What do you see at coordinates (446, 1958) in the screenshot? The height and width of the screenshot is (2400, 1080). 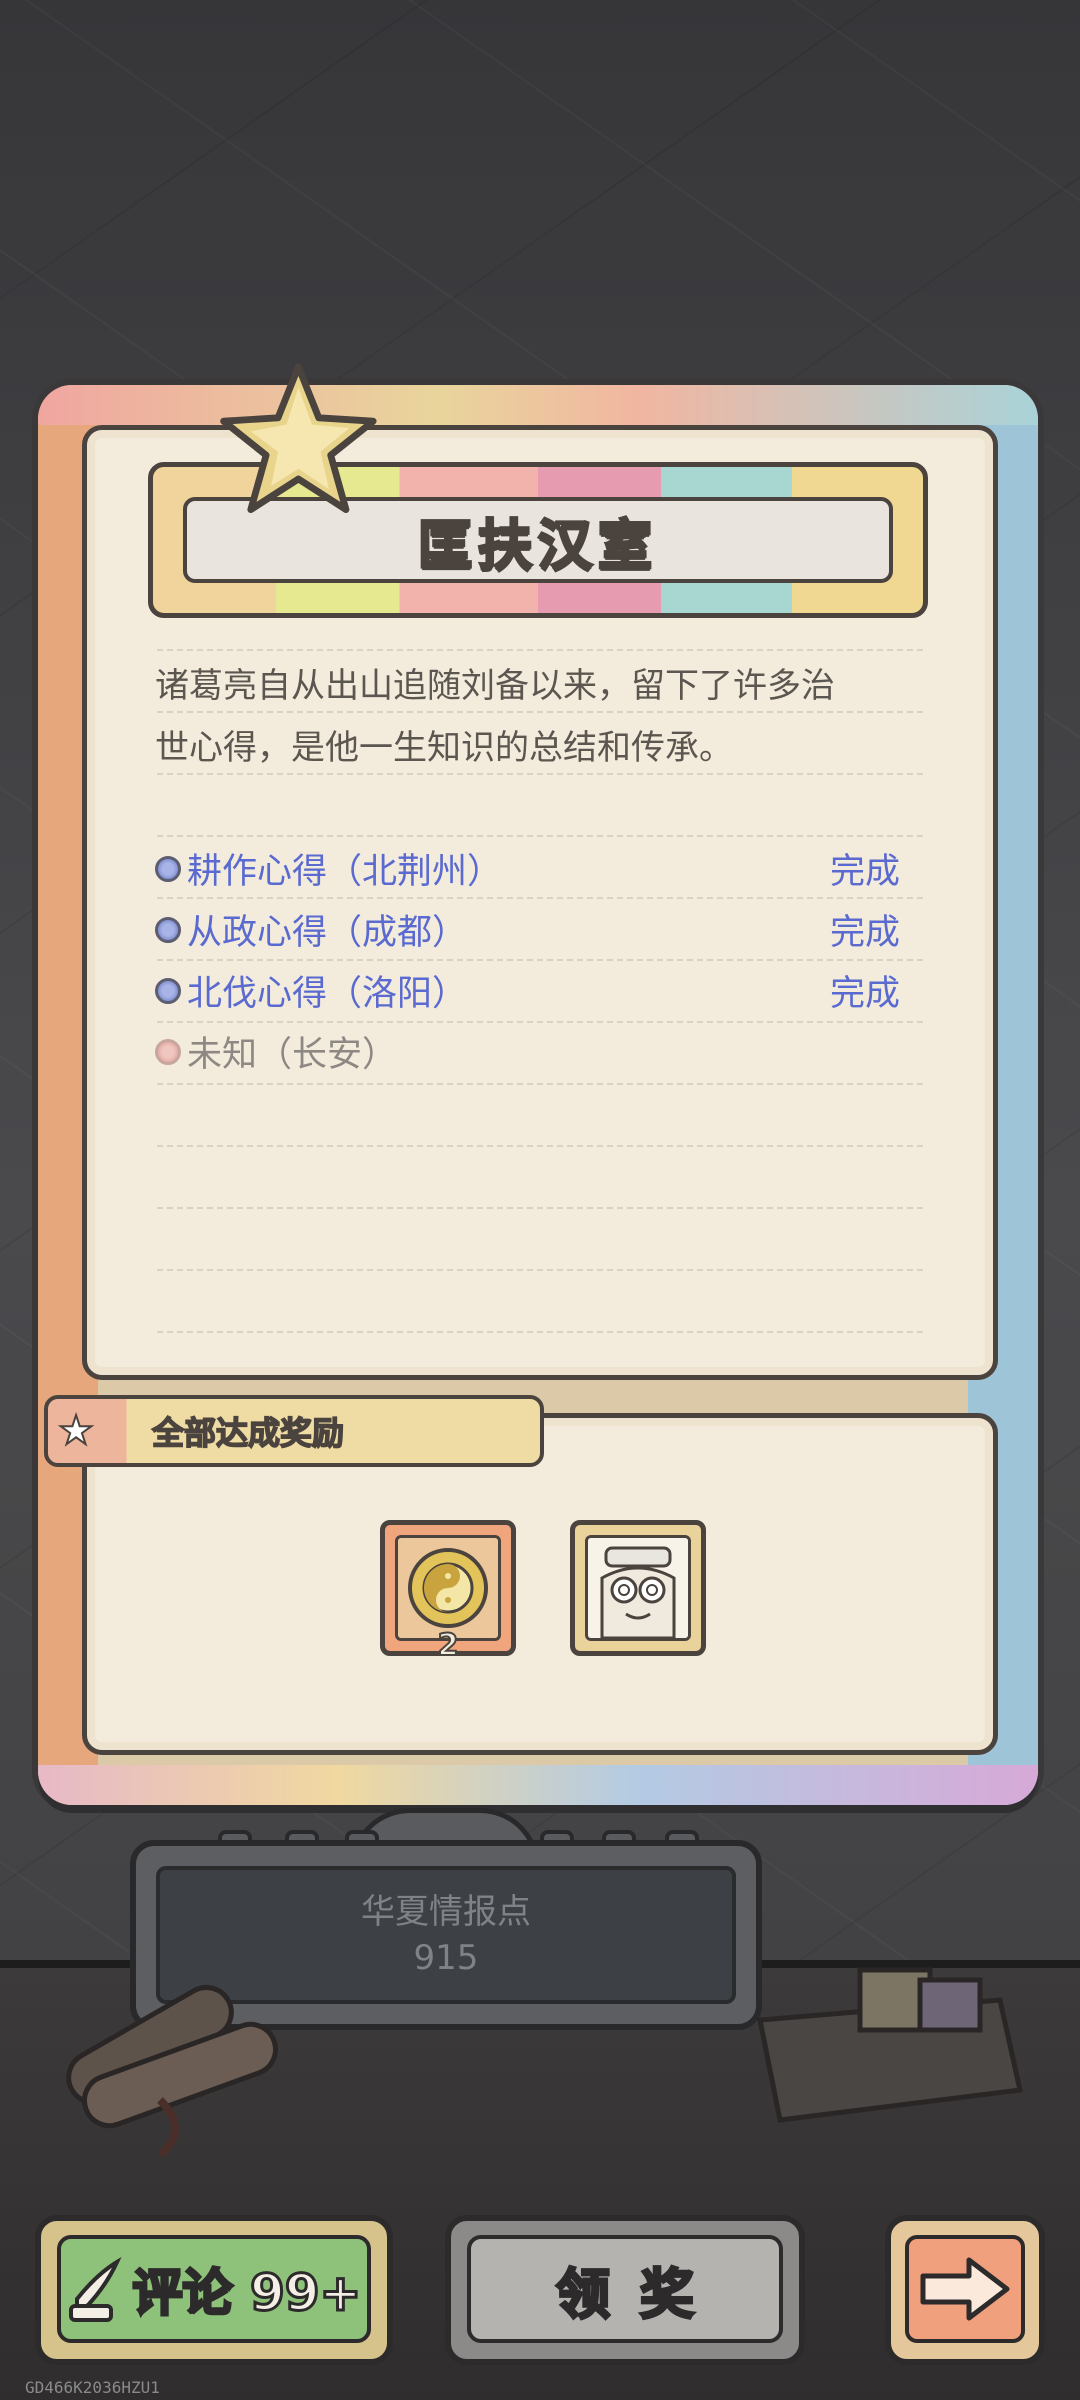 I see `intel-points-value: 915` at bounding box center [446, 1958].